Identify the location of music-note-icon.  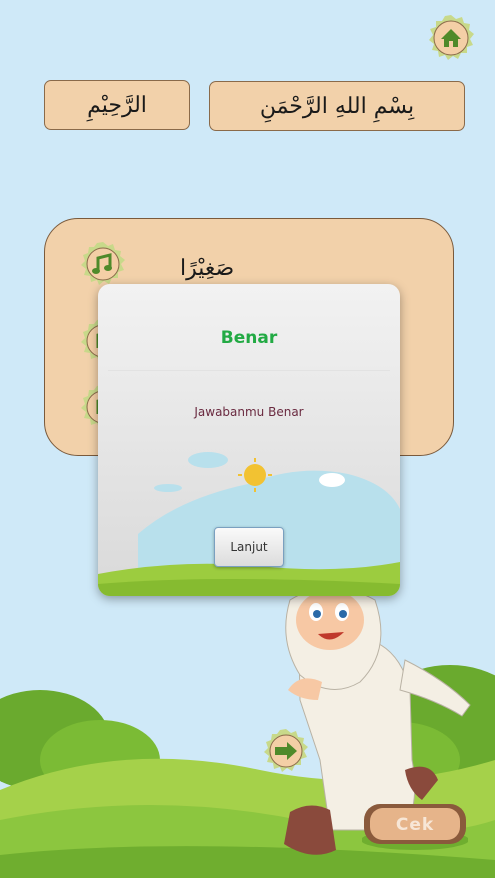
(103, 263).